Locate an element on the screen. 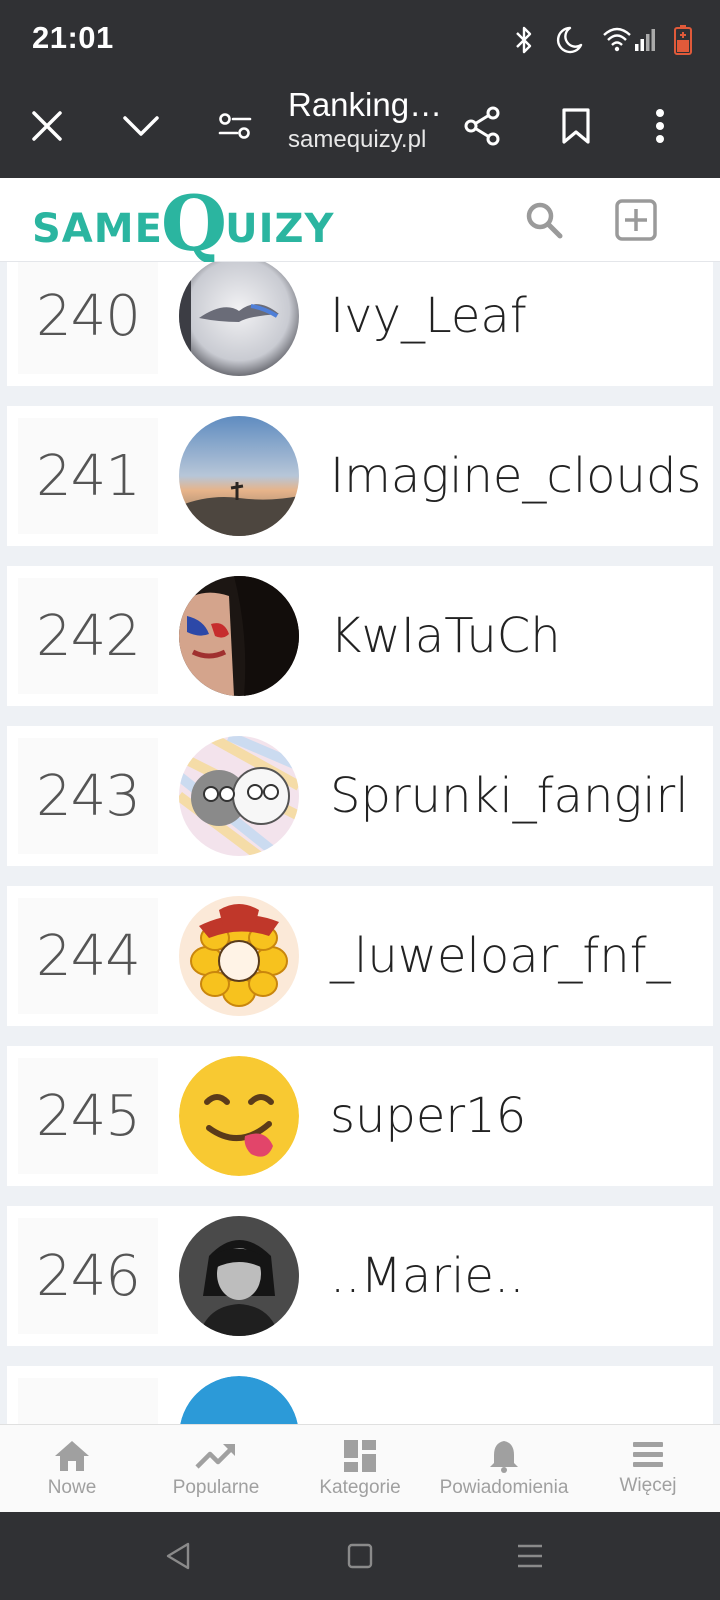  status-bar: 21:01 is located at coordinates (360, 40).